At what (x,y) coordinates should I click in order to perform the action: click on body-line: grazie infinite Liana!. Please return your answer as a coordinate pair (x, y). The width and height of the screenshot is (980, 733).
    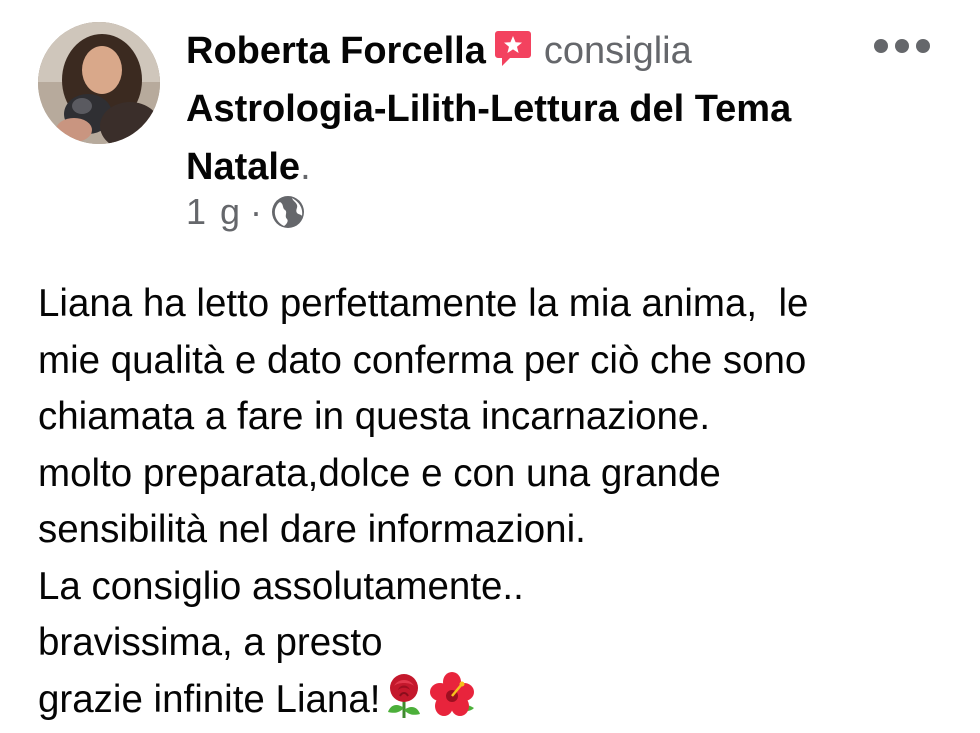
    Looking at the image, I should click on (209, 699).